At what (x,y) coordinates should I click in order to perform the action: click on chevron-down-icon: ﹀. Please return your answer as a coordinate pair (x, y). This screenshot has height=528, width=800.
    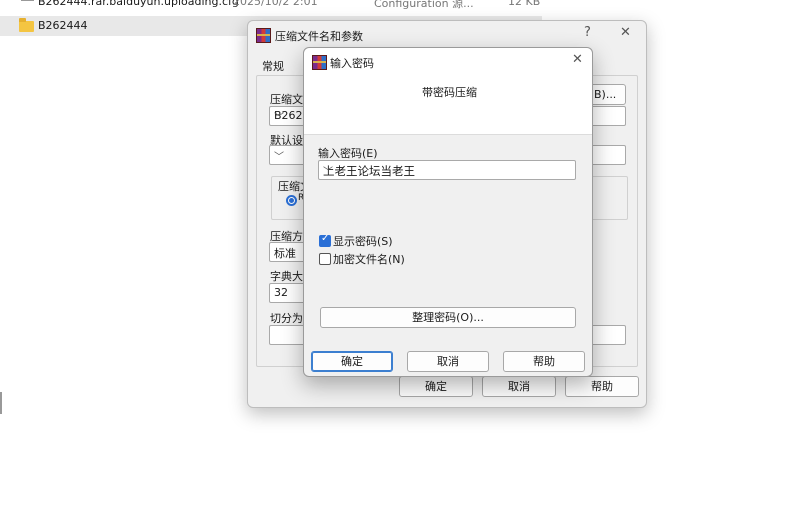
    Looking at the image, I should click on (447, 170).